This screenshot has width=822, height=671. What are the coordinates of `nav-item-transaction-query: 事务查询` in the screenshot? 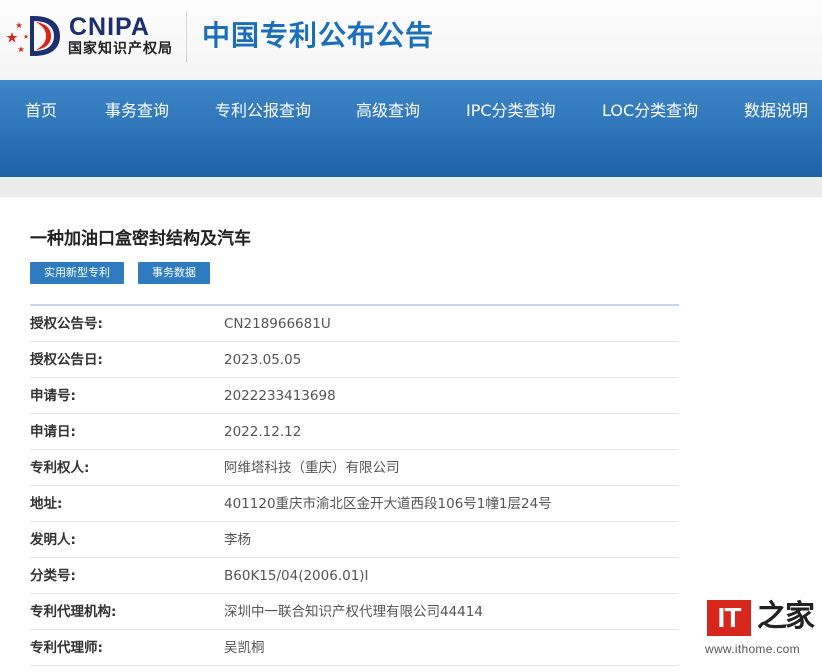 It's located at (137, 111).